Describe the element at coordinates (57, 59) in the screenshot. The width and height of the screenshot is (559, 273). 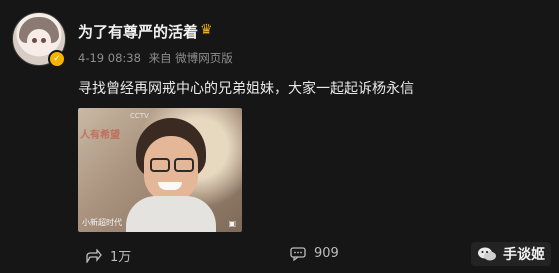
I see `verified-badge-icon: ✓` at that location.